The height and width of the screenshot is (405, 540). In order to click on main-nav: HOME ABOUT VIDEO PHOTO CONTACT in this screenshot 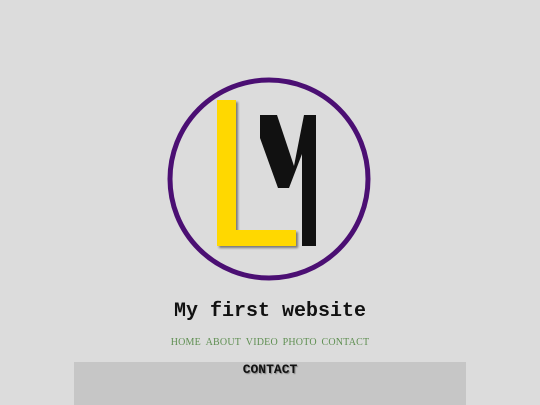, I will do `click(270, 343)`.